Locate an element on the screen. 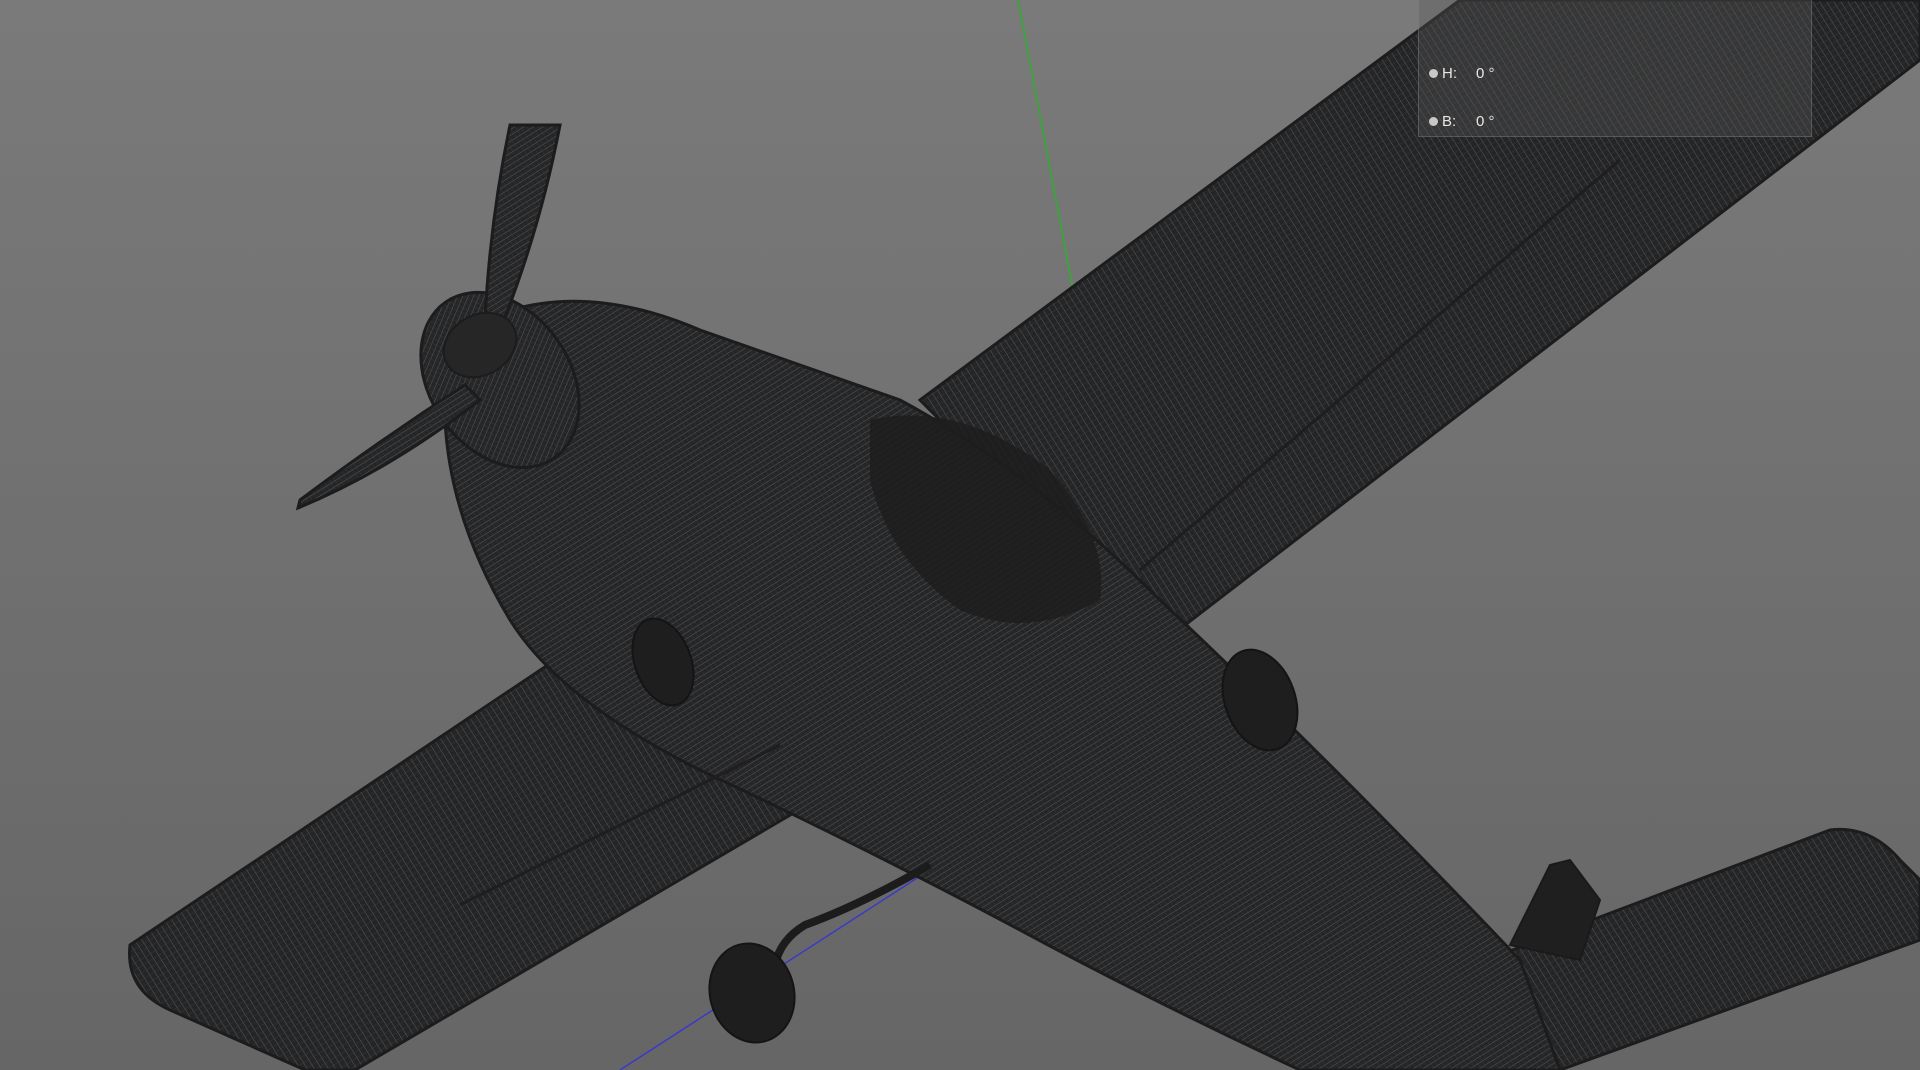  bank-label: B: is located at coordinates (1449, 121).